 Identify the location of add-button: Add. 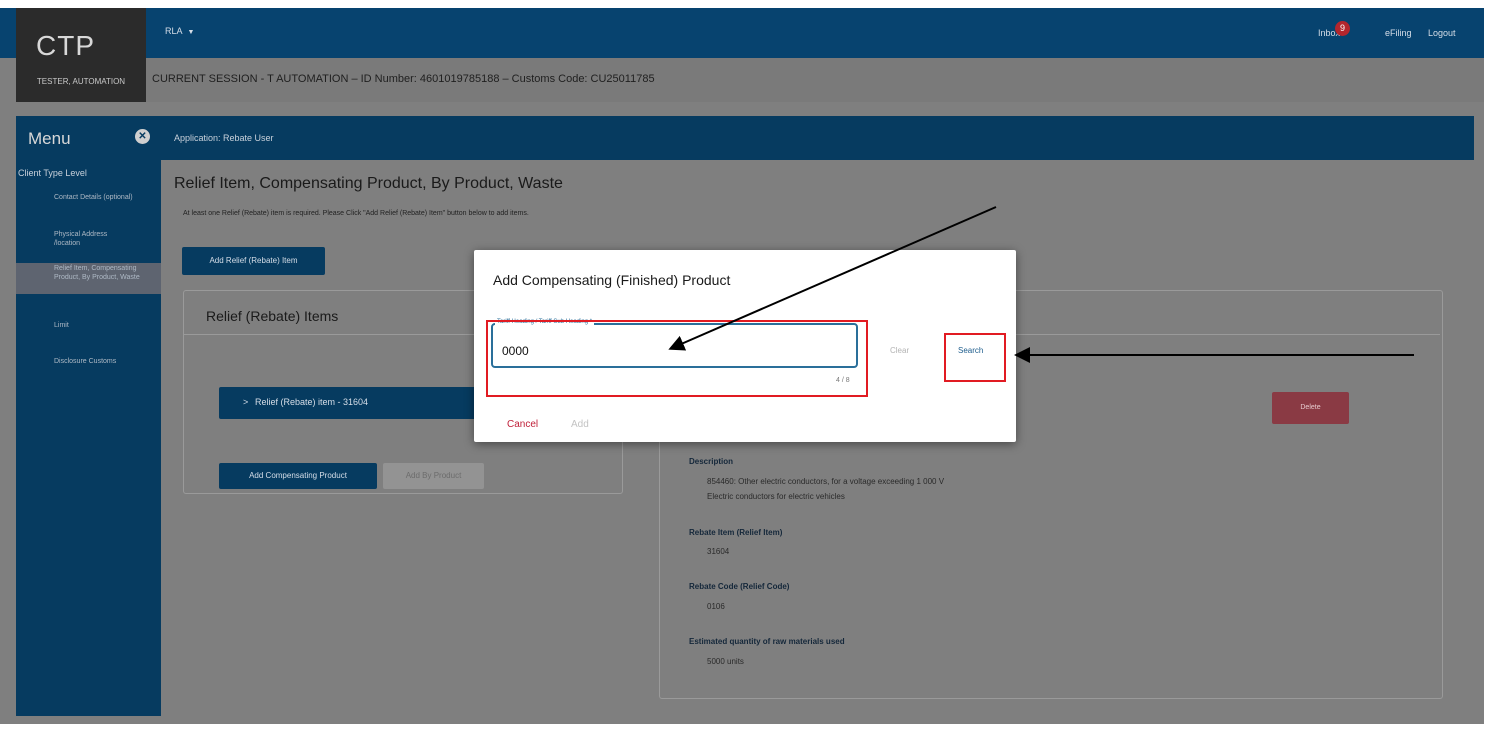
(580, 424).